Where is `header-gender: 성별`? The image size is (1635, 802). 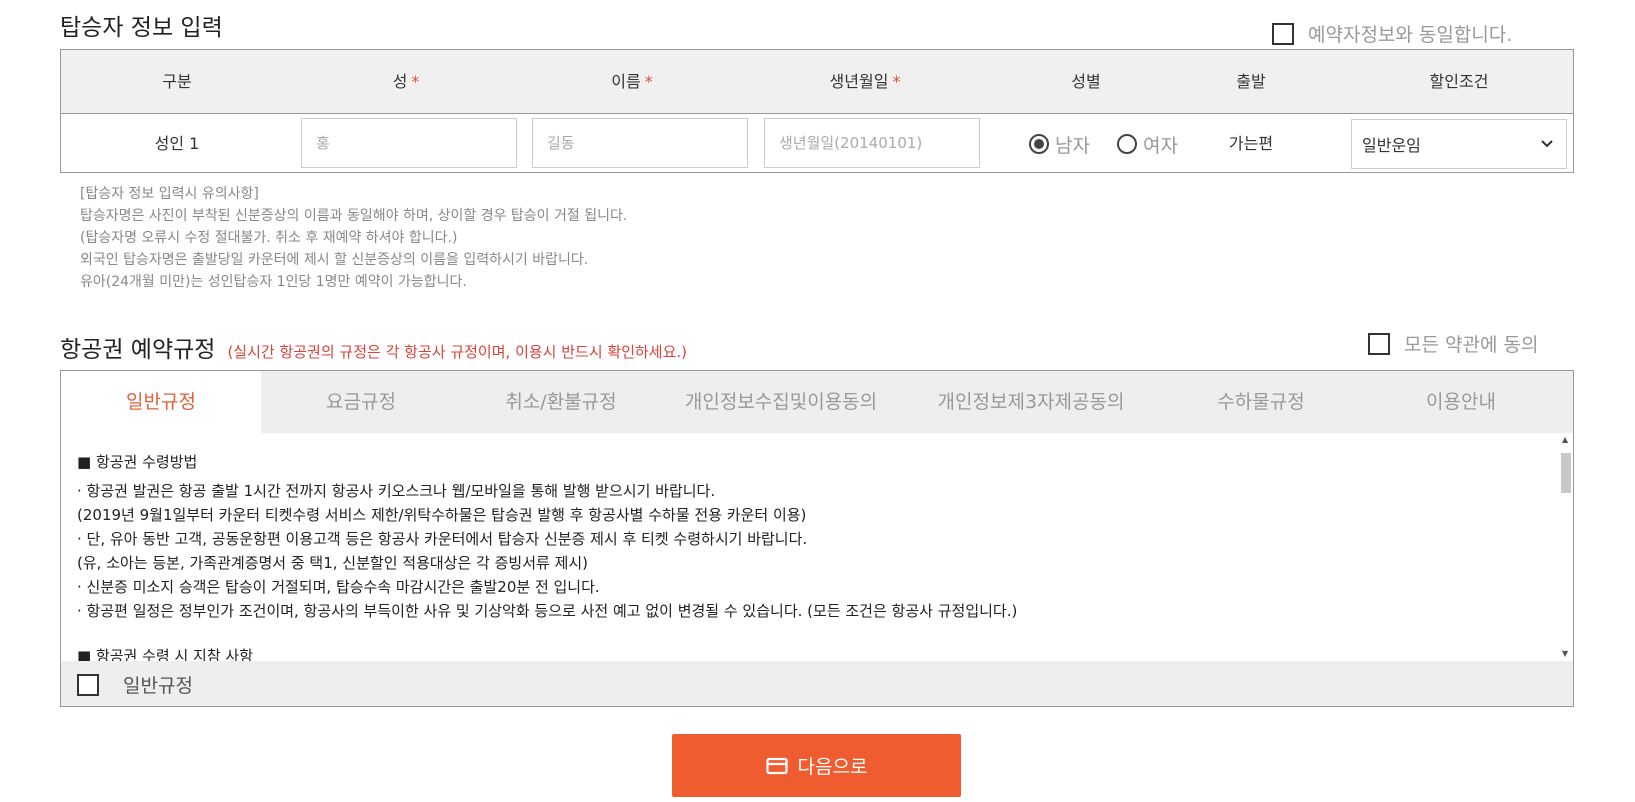
header-gender: 성별 is located at coordinates (1086, 81).